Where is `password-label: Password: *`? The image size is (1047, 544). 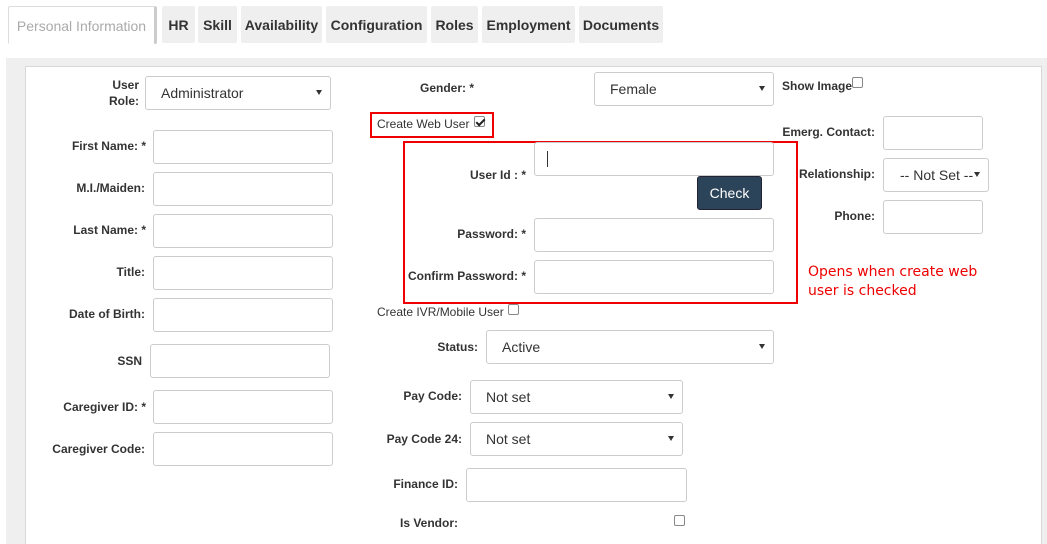
password-label: Password: * is located at coordinates (491, 234).